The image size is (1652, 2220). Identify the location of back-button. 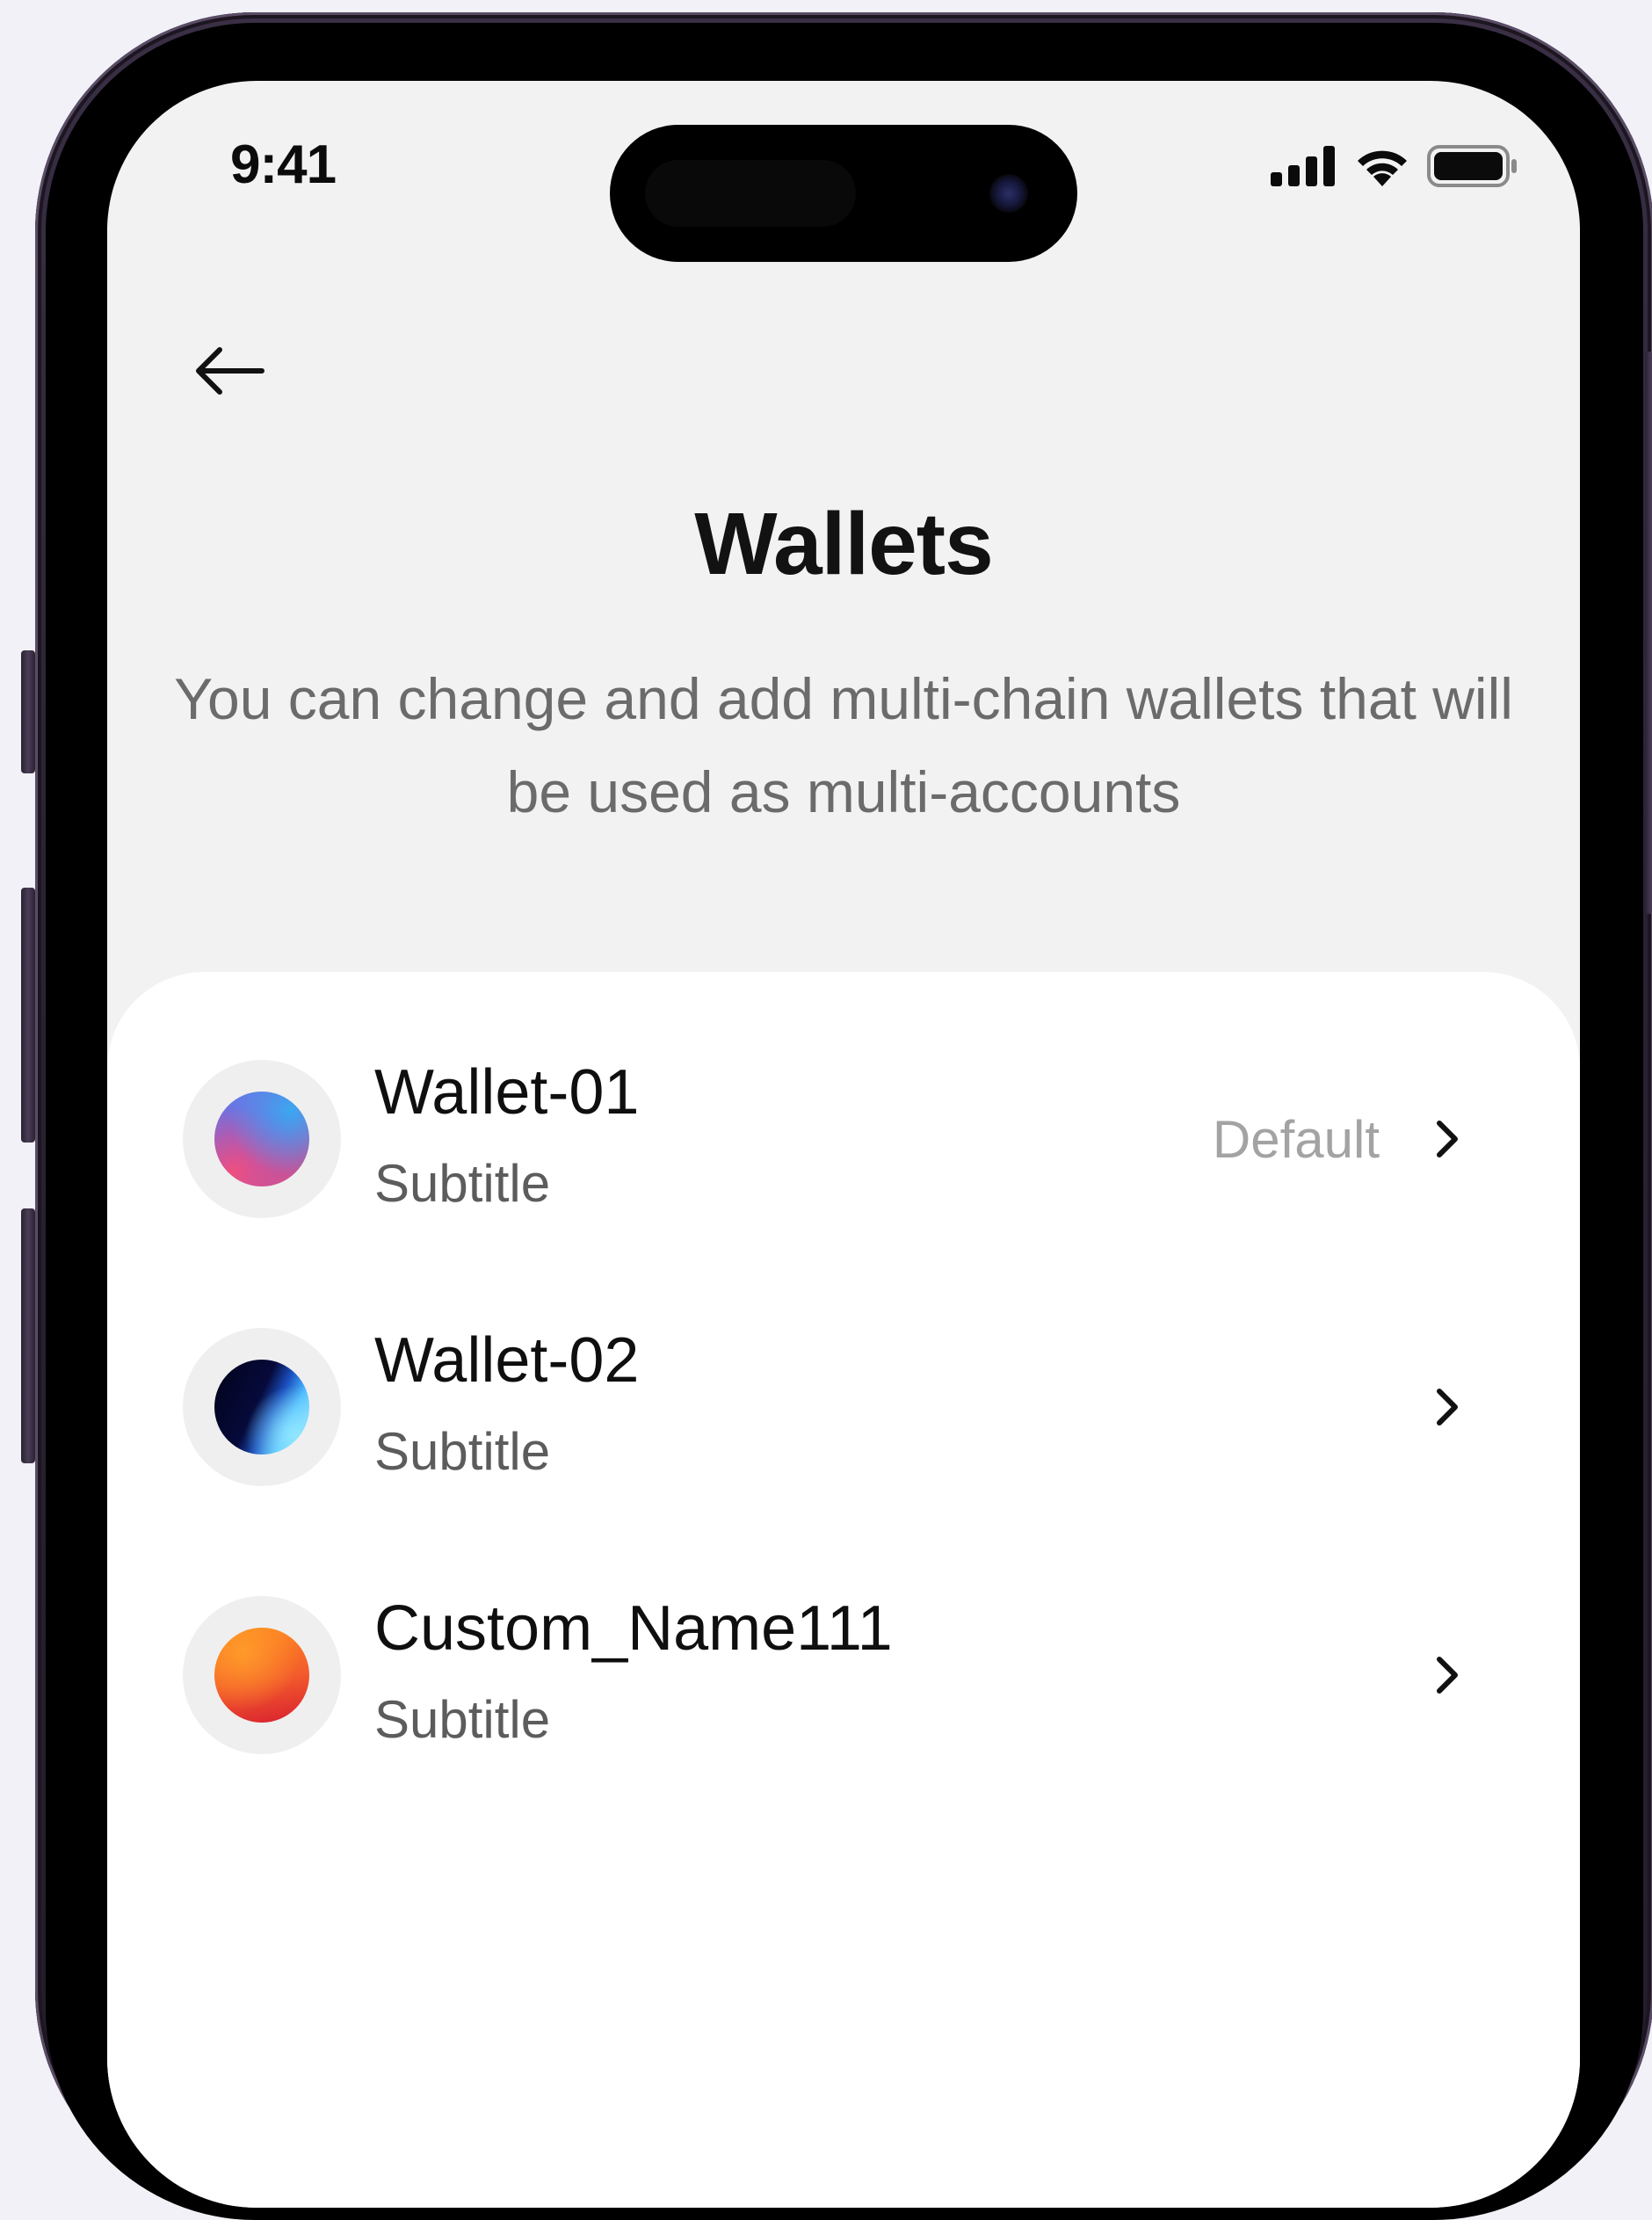
(236, 371).